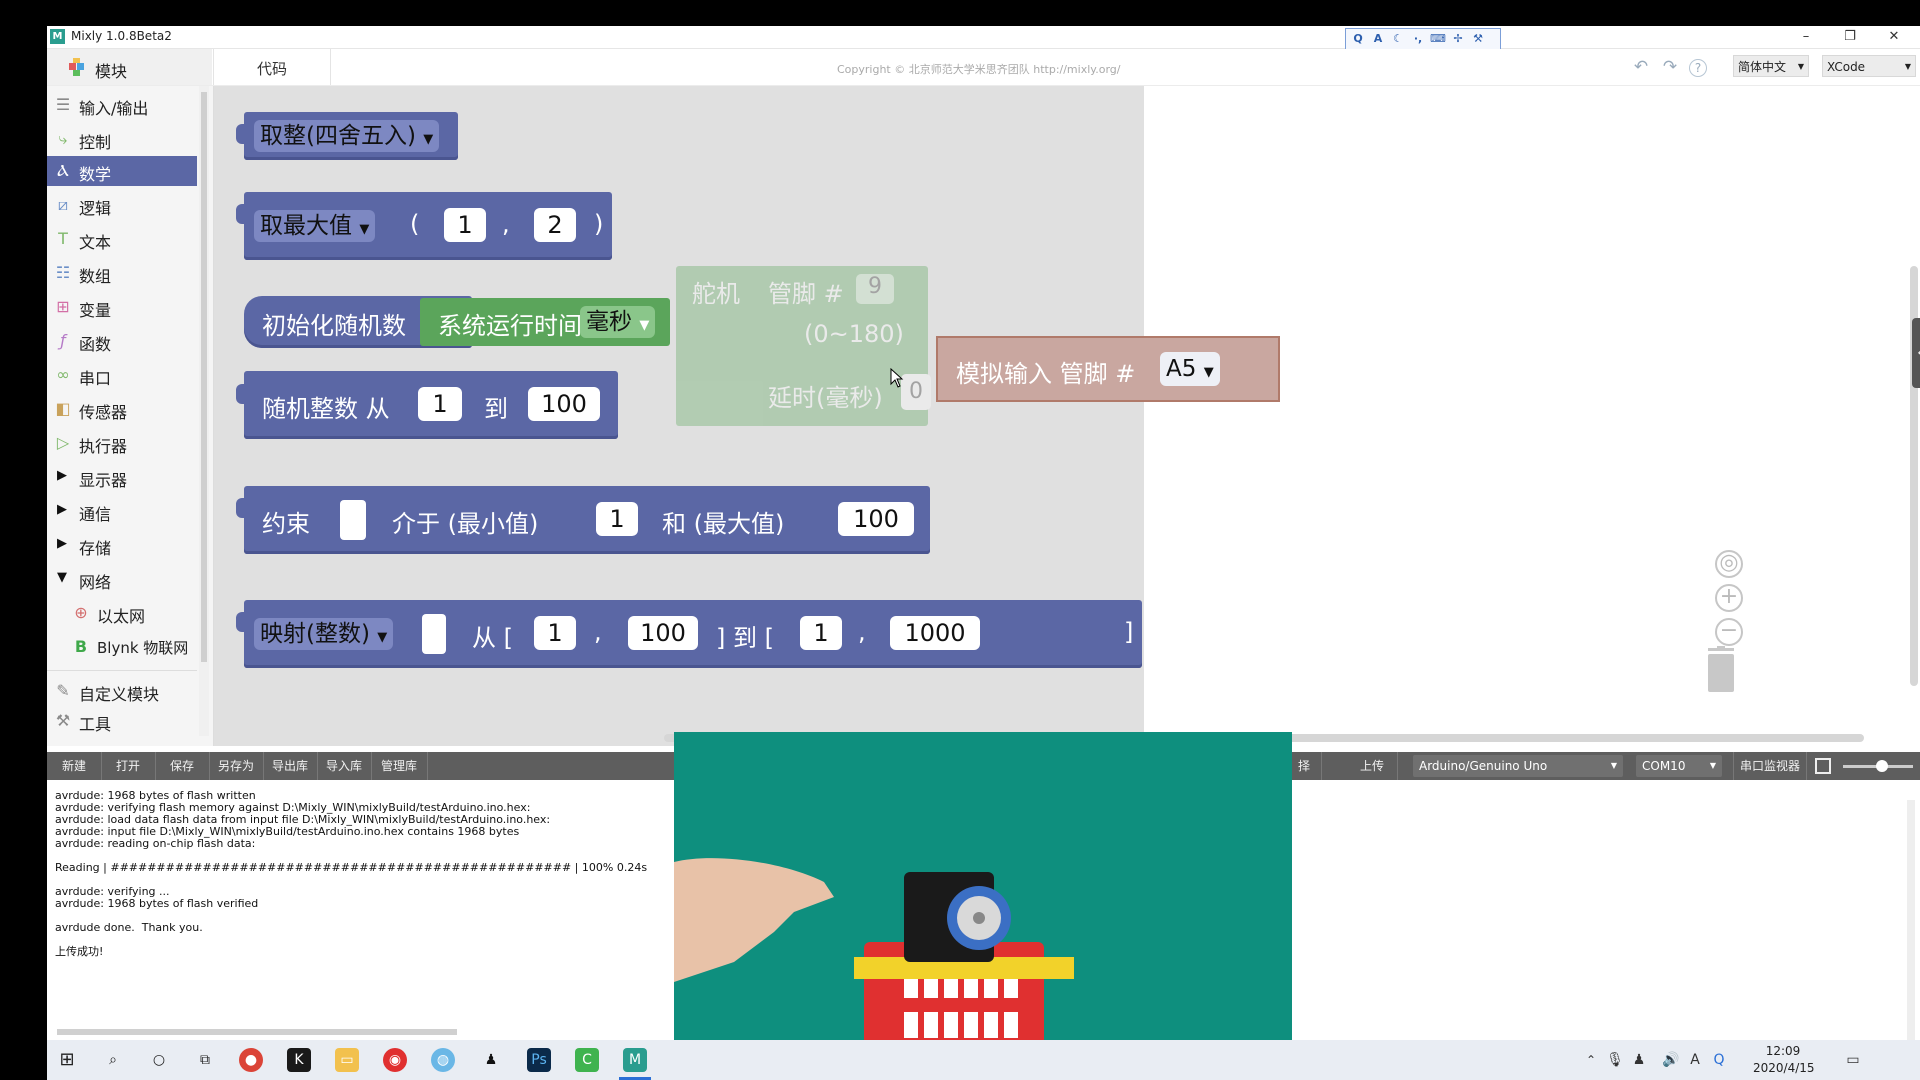 The image size is (1920, 1080). What do you see at coordinates (1729, 598) in the screenshot?
I see `zoom-in-icon: +` at bounding box center [1729, 598].